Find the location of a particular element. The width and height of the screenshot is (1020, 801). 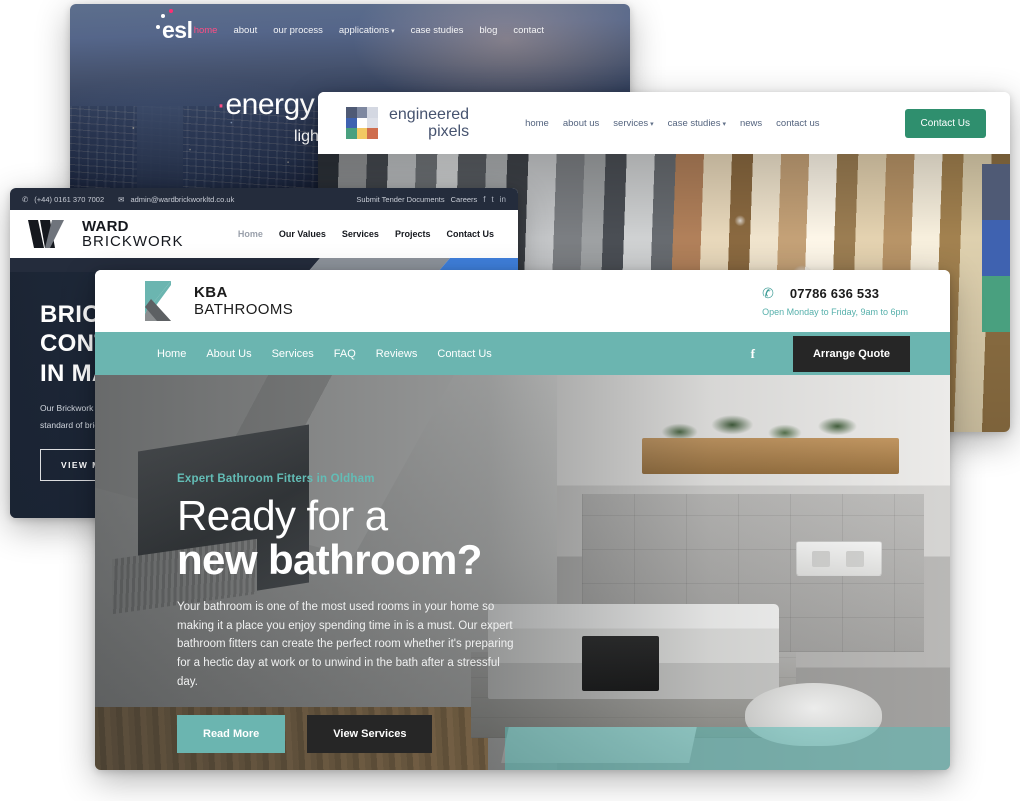

esl-nav-home: home is located at coordinates (206, 30).